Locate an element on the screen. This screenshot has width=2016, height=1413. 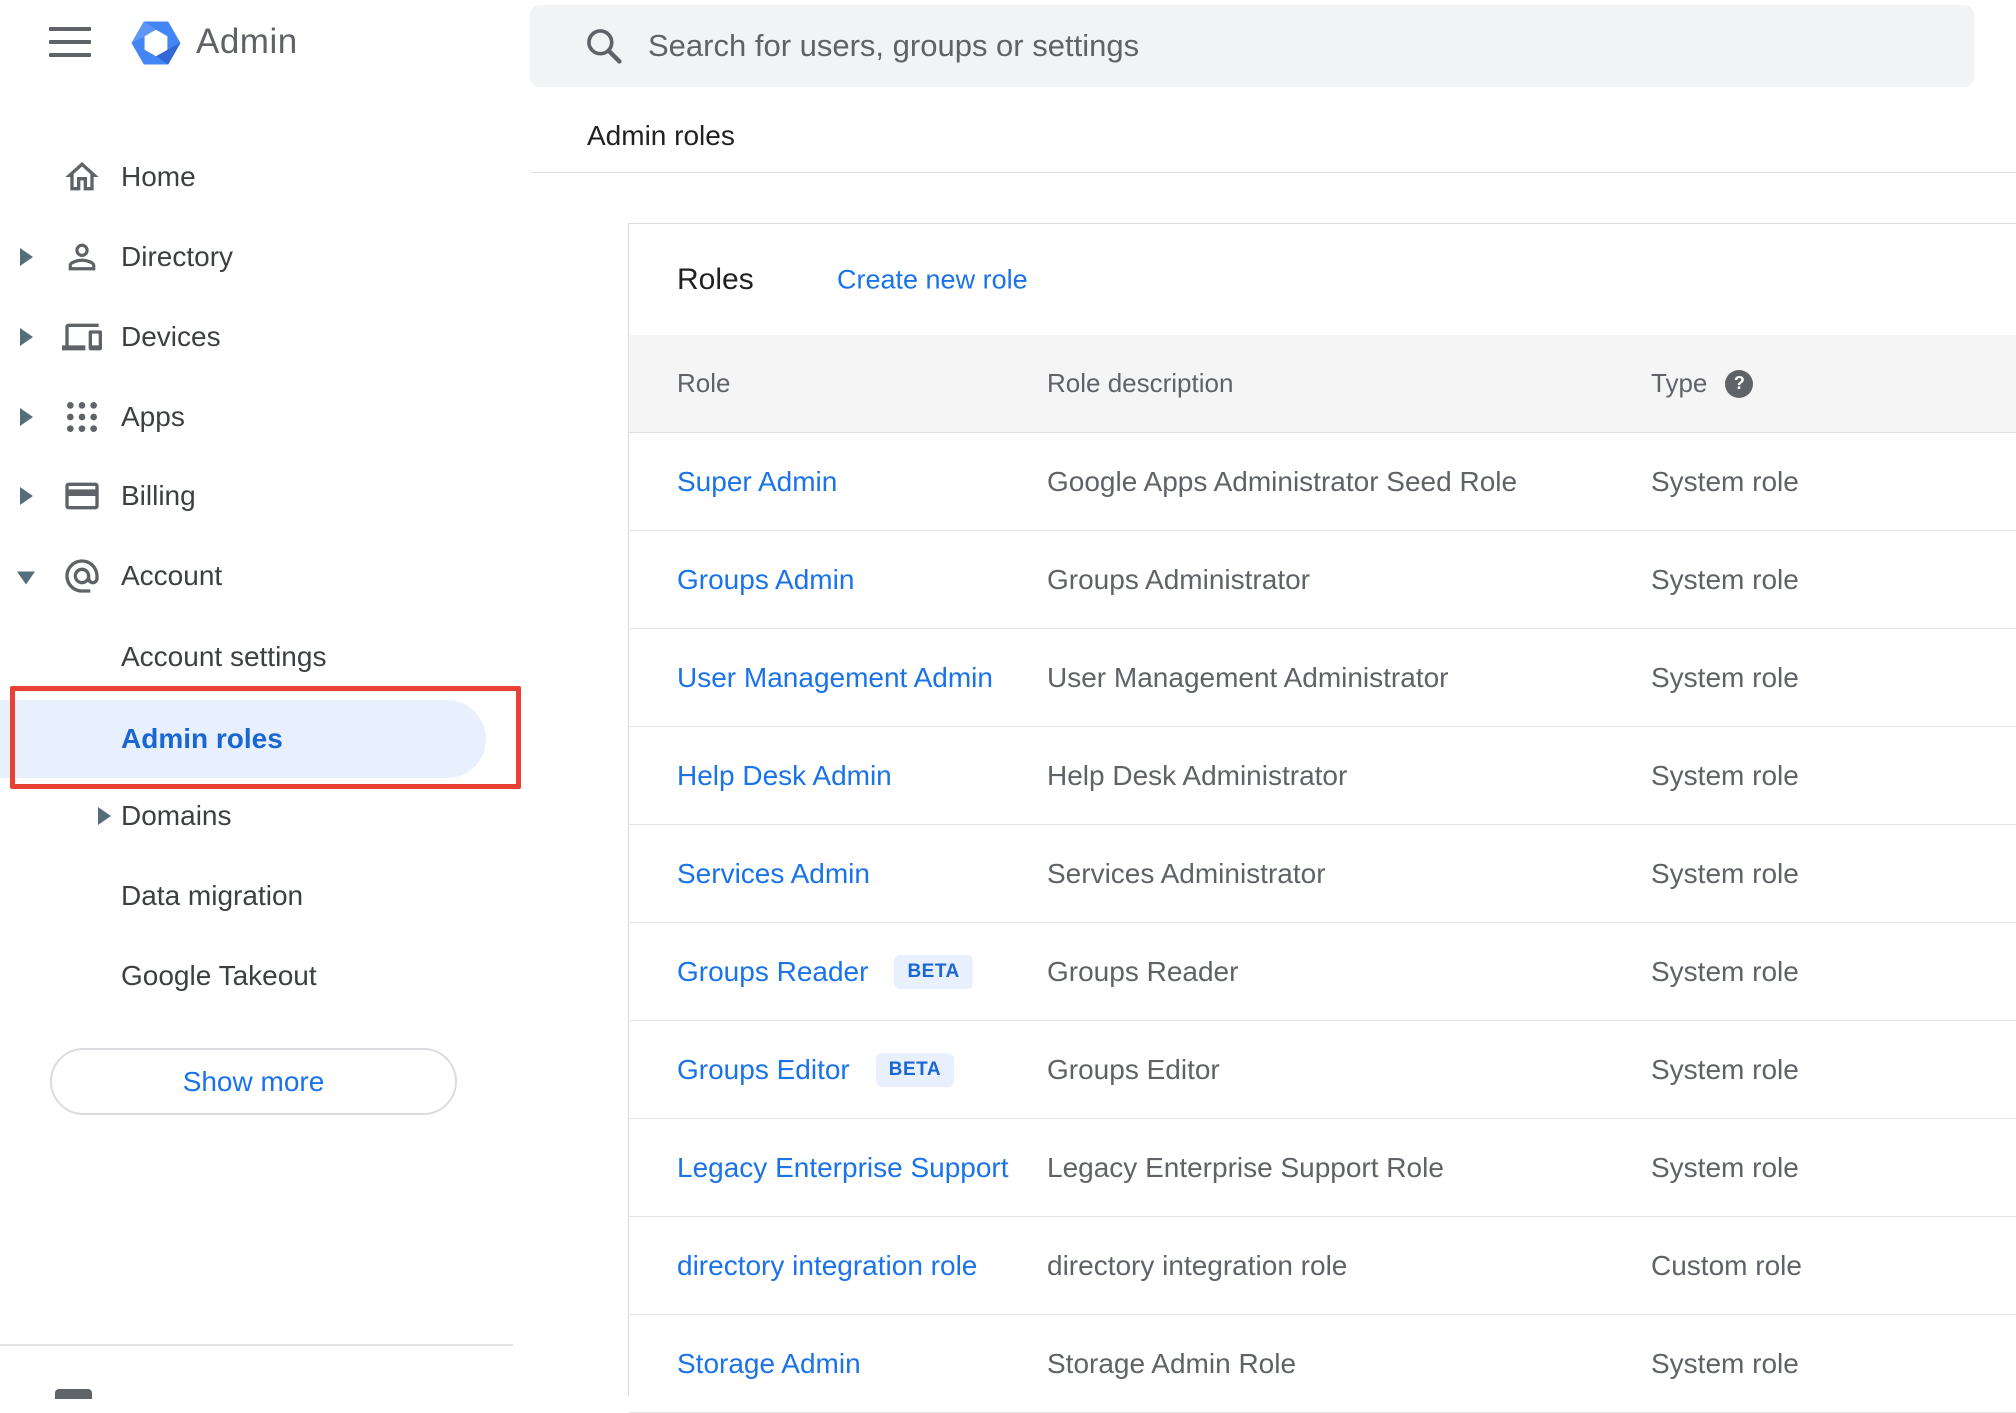
admin-logo-icon is located at coordinates (156, 43).